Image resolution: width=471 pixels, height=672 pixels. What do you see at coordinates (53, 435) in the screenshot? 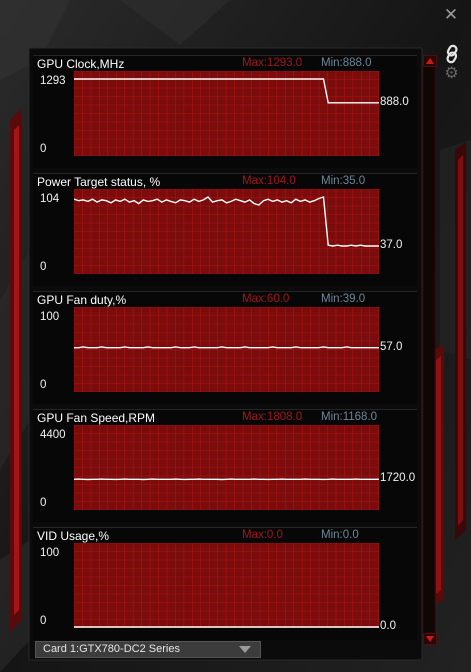
I see `axis-top-label: 4400` at bounding box center [53, 435].